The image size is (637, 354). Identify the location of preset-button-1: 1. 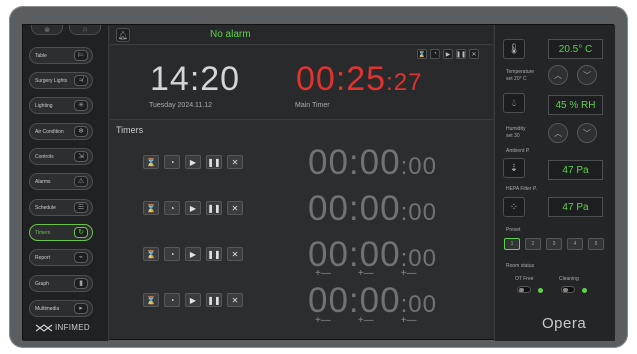
(512, 244).